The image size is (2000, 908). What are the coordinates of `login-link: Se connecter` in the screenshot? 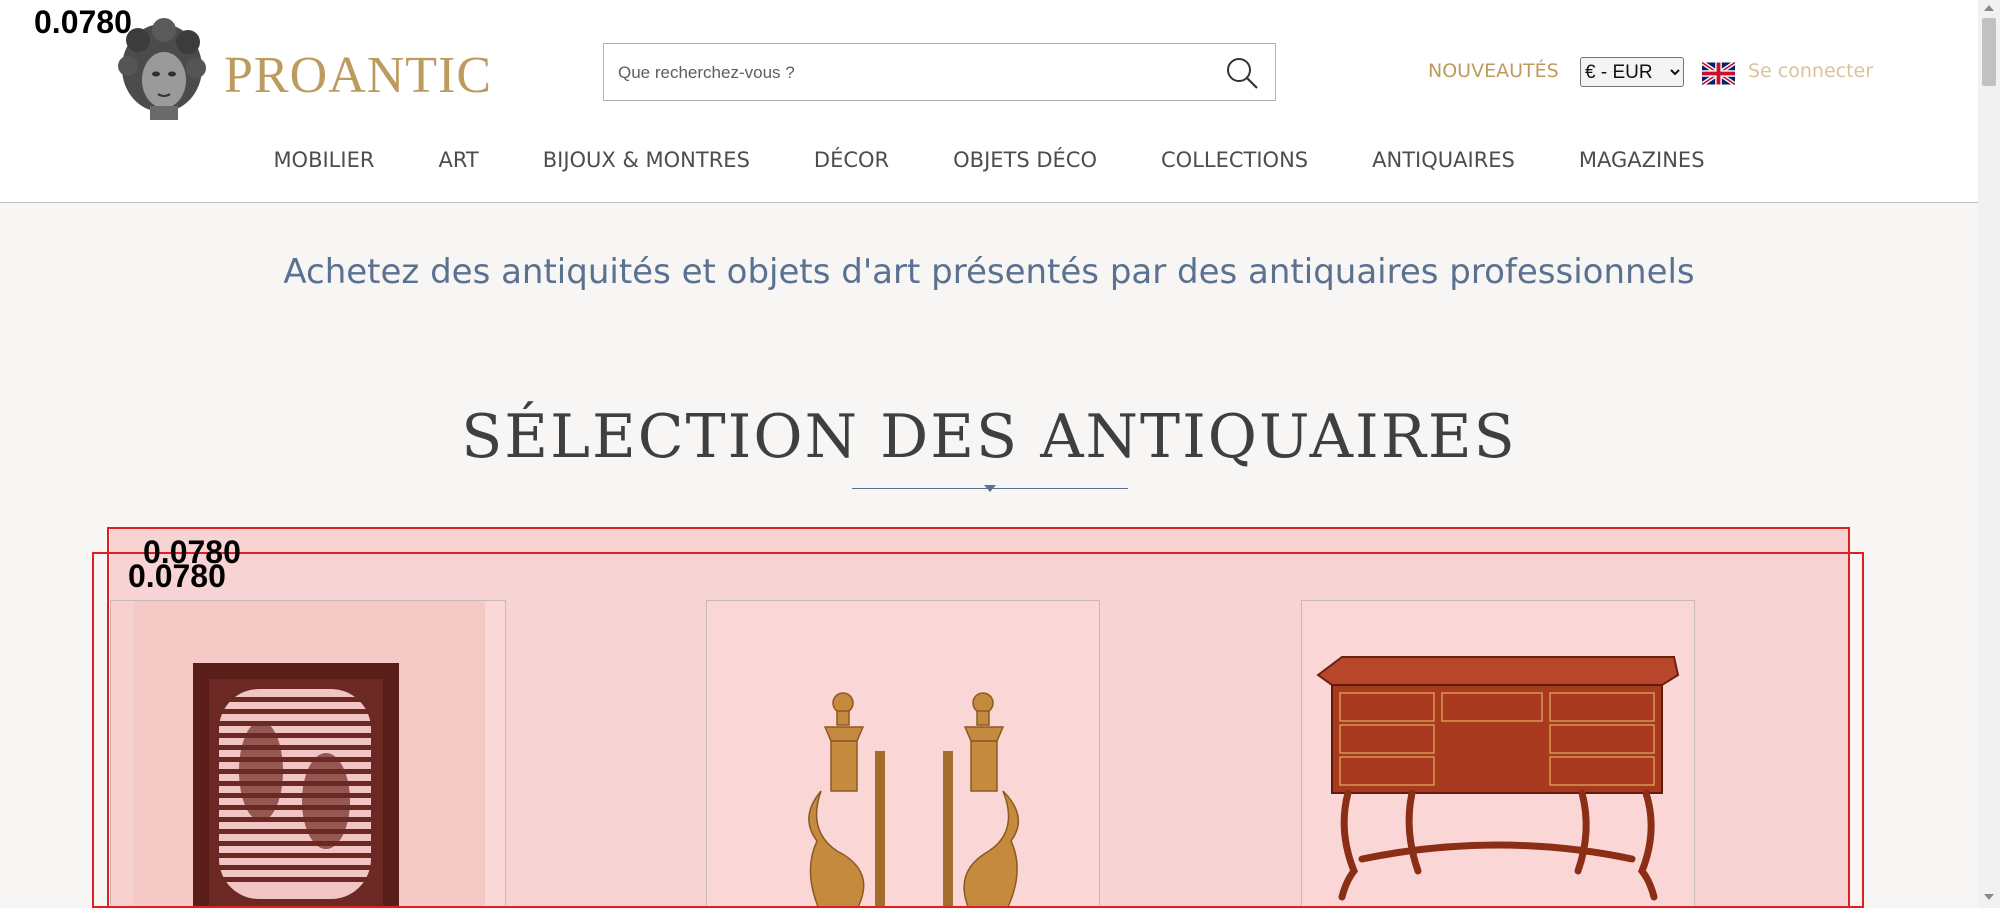 It's located at (1810, 71).